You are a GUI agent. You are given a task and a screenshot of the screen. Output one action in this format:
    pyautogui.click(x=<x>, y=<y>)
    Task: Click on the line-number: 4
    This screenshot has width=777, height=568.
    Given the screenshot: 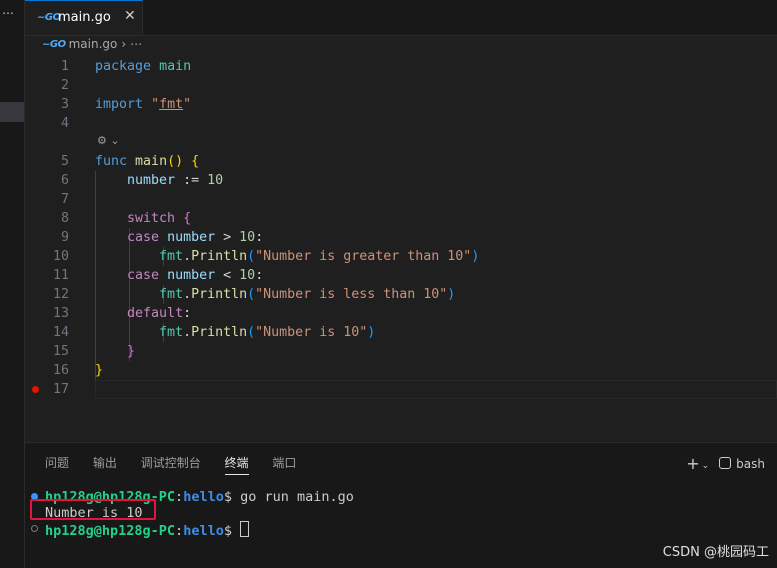 What is the action you would take?
    pyautogui.click(x=64, y=123)
    